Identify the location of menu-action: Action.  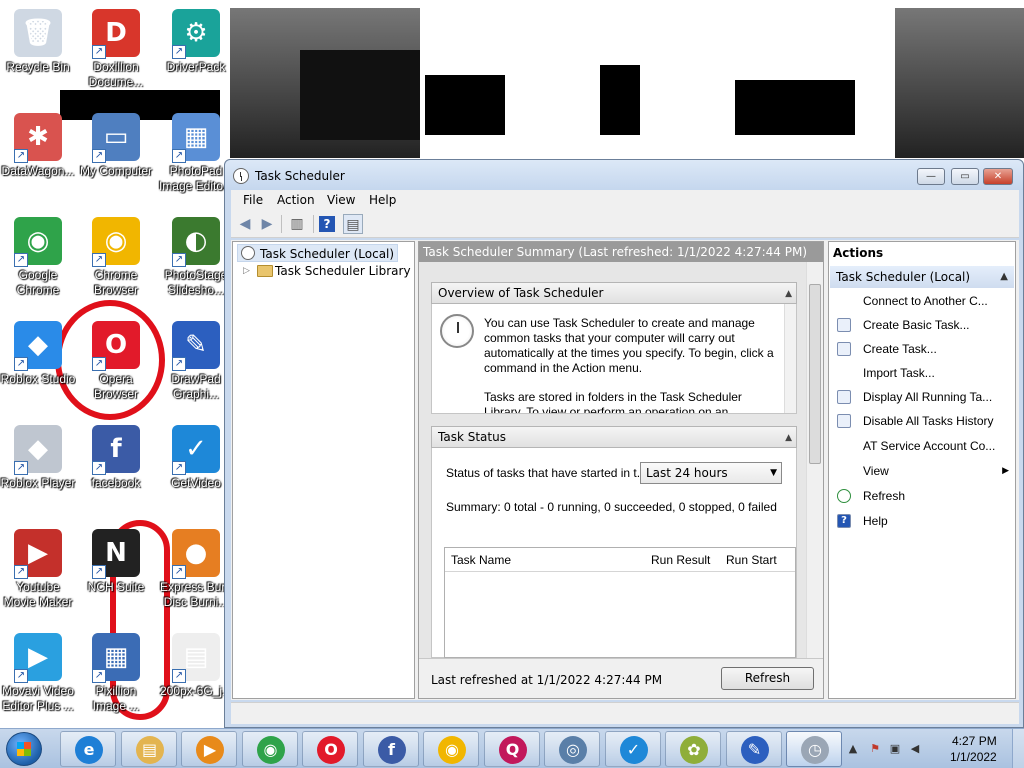
(296, 200).